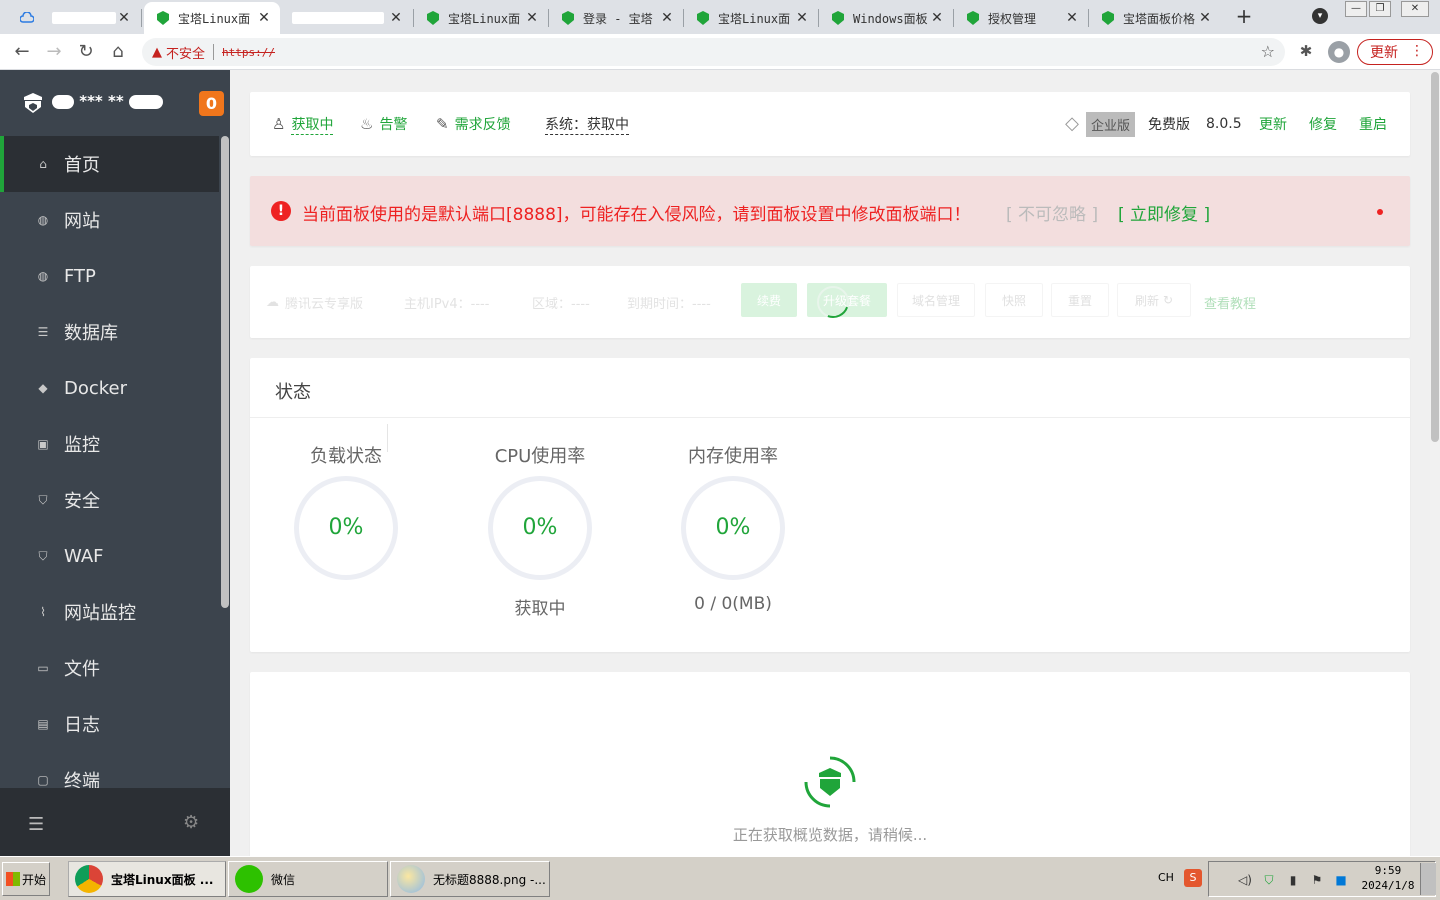 This screenshot has width=1440, height=900. What do you see at coordinates (43, 668) in the screenshot?
I see `folder-icon: ▭` at bounding box center [43, 668].